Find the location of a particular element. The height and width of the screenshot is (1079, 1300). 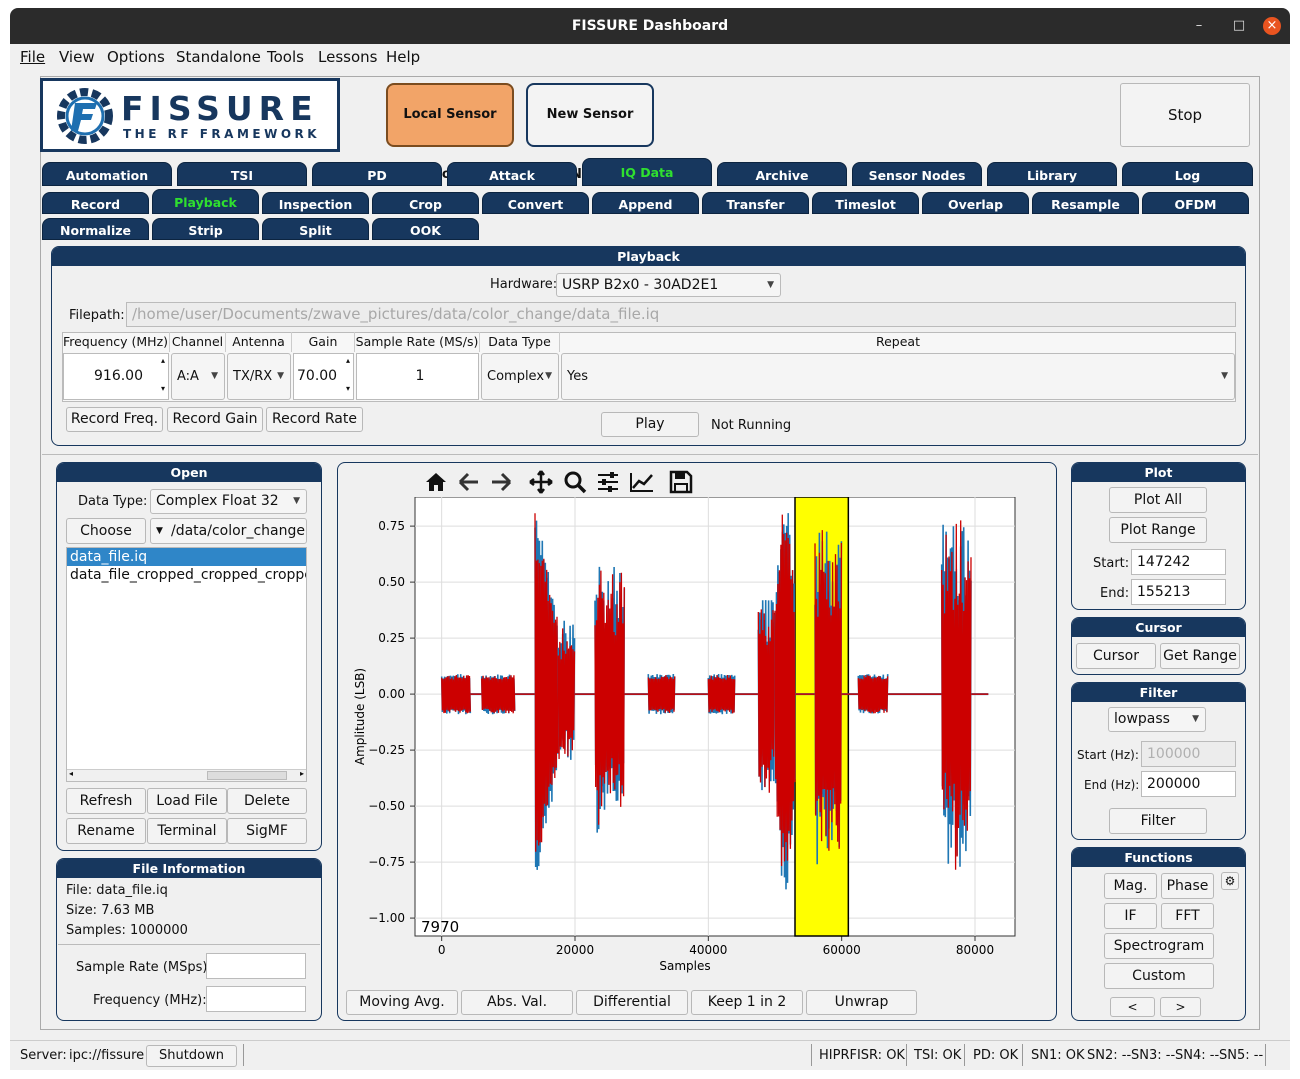

delete-button: Delete is located at coordinates (267, 801).